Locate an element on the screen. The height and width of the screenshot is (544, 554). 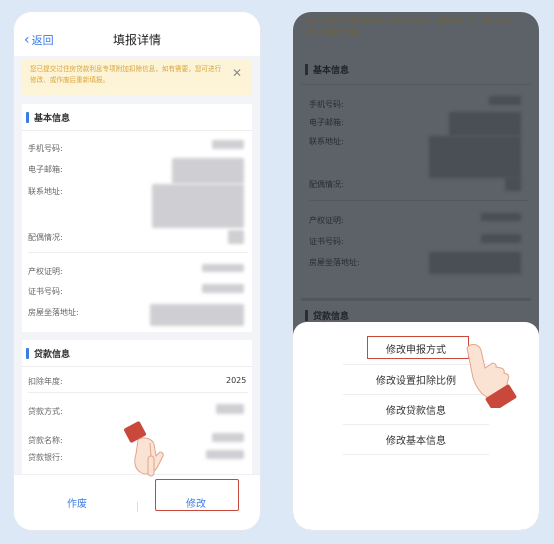
basic-info-header: 基本信息 is located at coordinates (137, 117).